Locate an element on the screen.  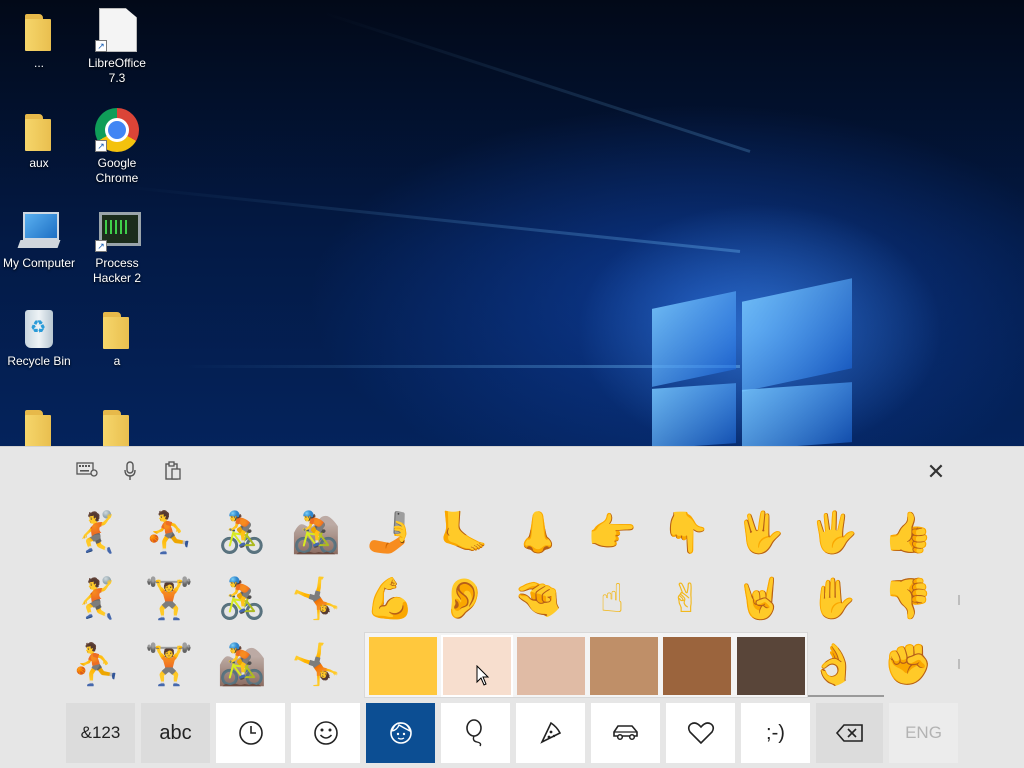
emoji-key: 🦶 is located at coordinates (464, 533).